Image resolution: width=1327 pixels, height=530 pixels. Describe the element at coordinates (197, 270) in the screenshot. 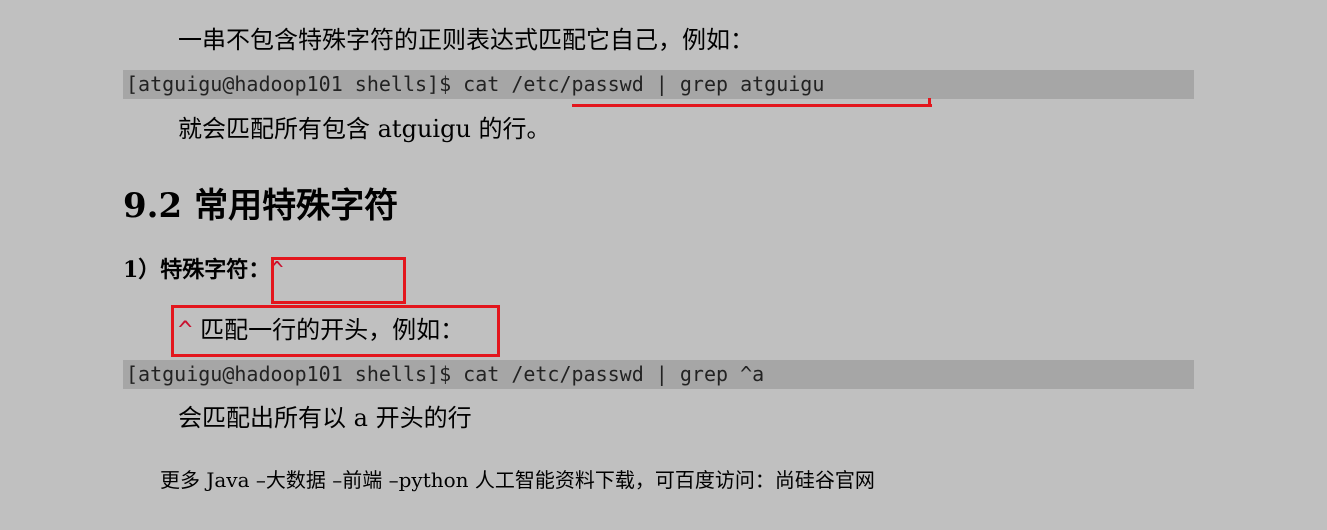

I see `subheading-label: 1）特殊字符：` at that location.